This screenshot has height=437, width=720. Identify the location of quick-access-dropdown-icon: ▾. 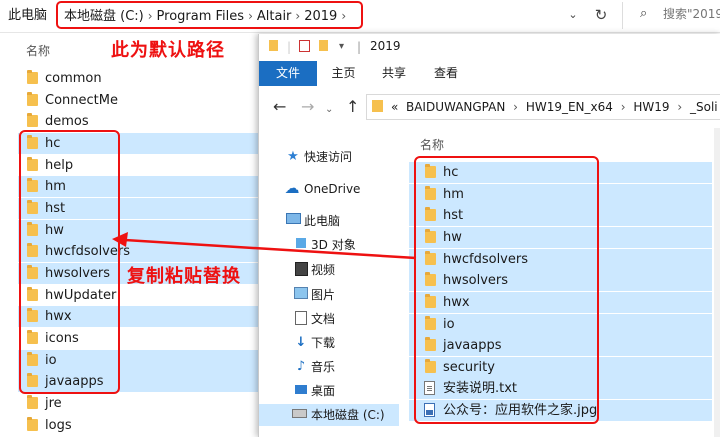
(341, 46).